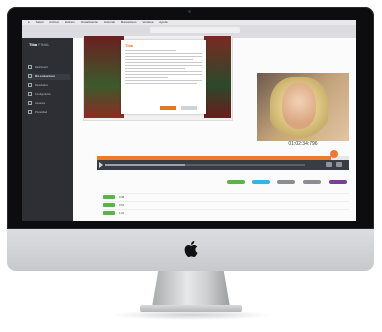  I want to click on volume-level, so click(145, 165).